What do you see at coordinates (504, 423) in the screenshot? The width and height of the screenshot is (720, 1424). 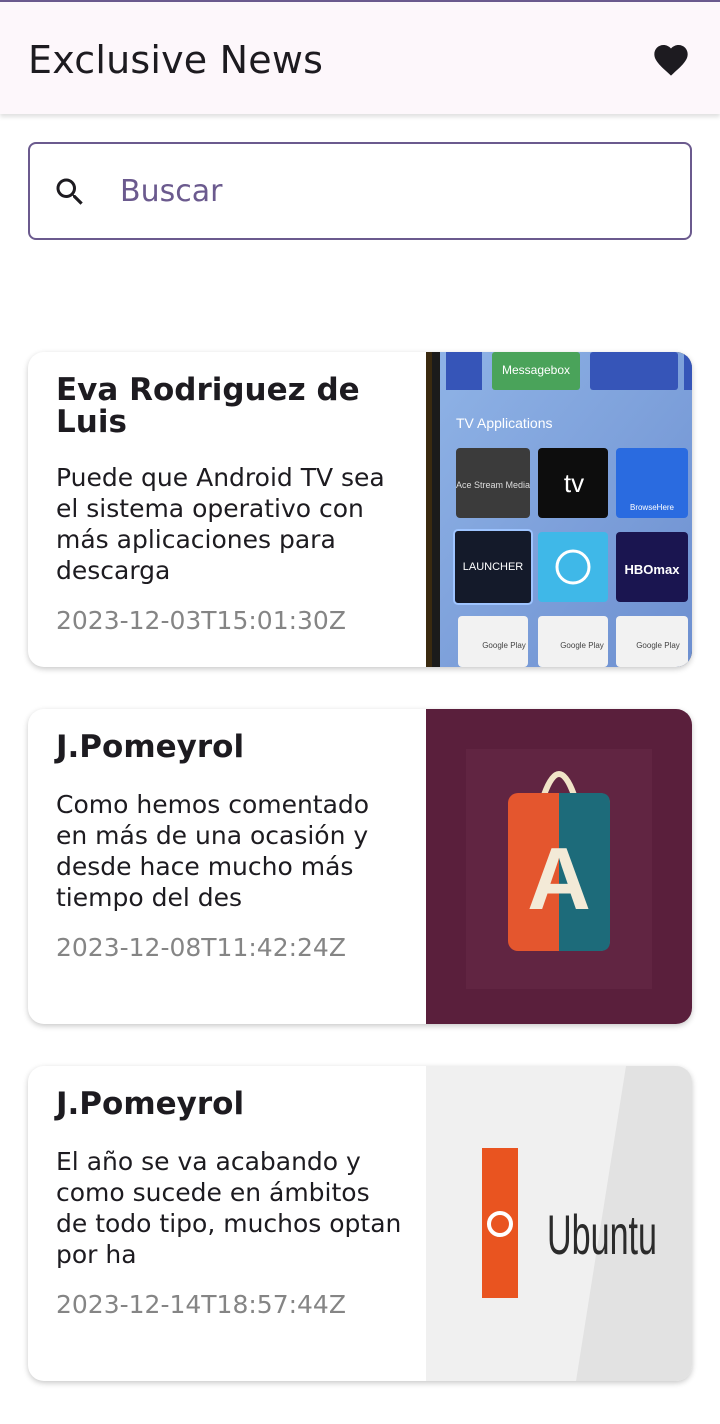 I see `tv-section-title: TV Applications` at bounding box center [504, 423].